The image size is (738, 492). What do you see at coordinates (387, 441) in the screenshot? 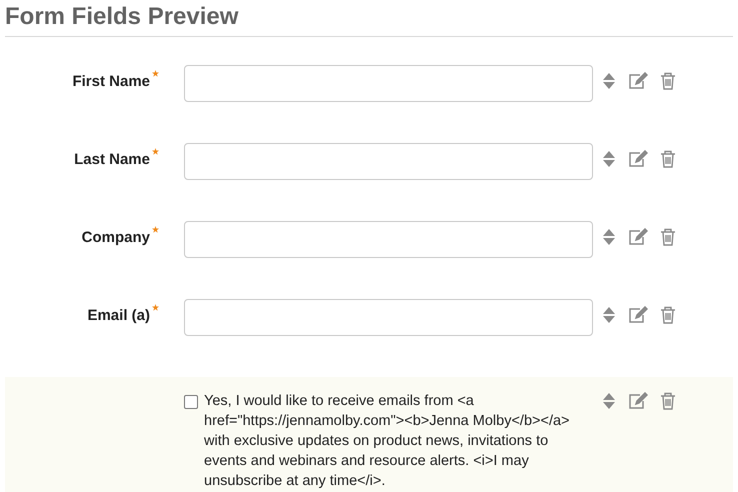
I see `consent-text: Yes, I would like to receive emails from <a href="https://jennamolby.com"><b>Jenna Molby</b></a> with exclusive updates on product news, invitations to events and webinars and resource alerts. <i>I may unsubscribe at any time</i>.` at bounding box center [387, 441].